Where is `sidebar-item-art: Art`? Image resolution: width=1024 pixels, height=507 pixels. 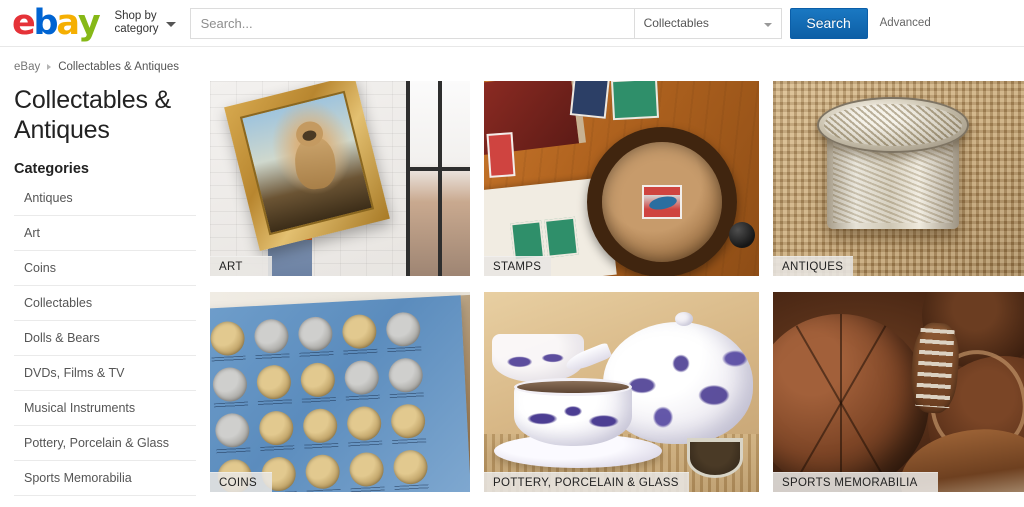
sidebar-item-art: Art is located at coordinates (105, 232).